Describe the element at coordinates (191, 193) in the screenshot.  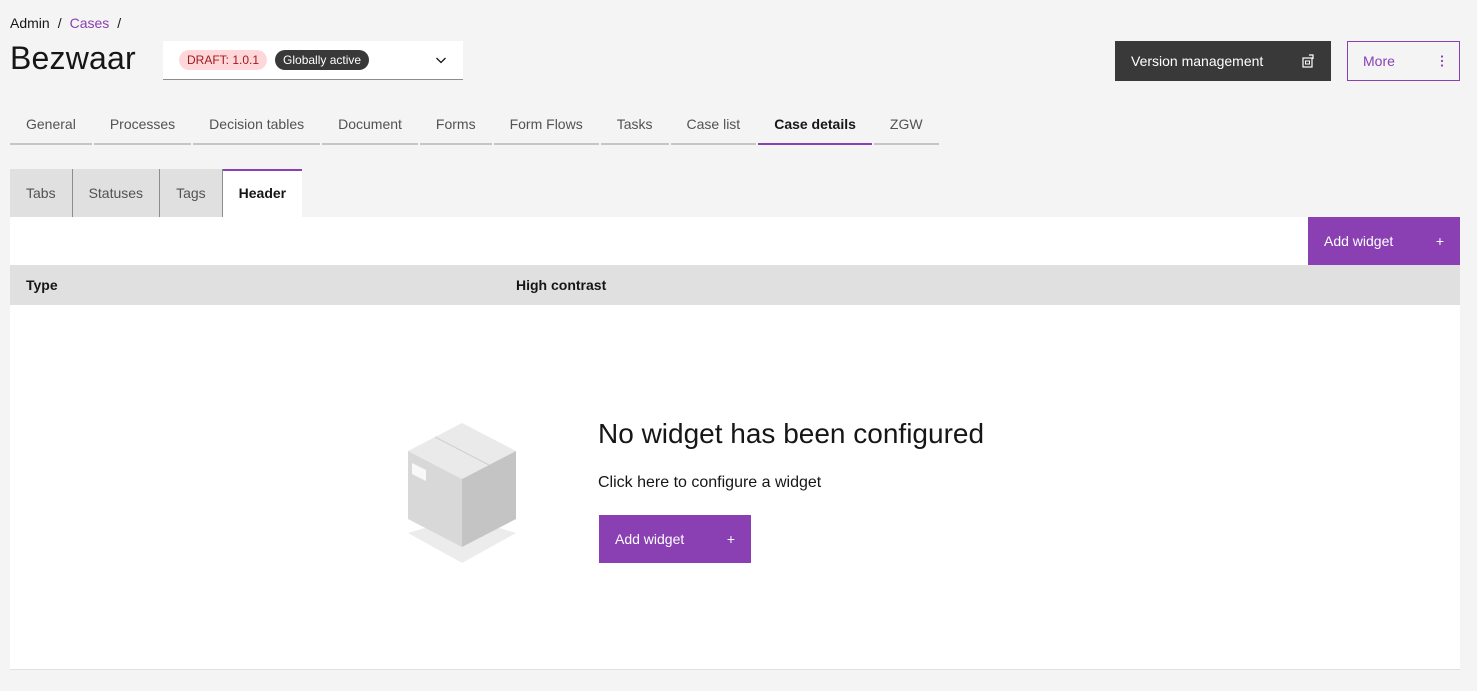
I see `subtab-tags: Tags` at that location.